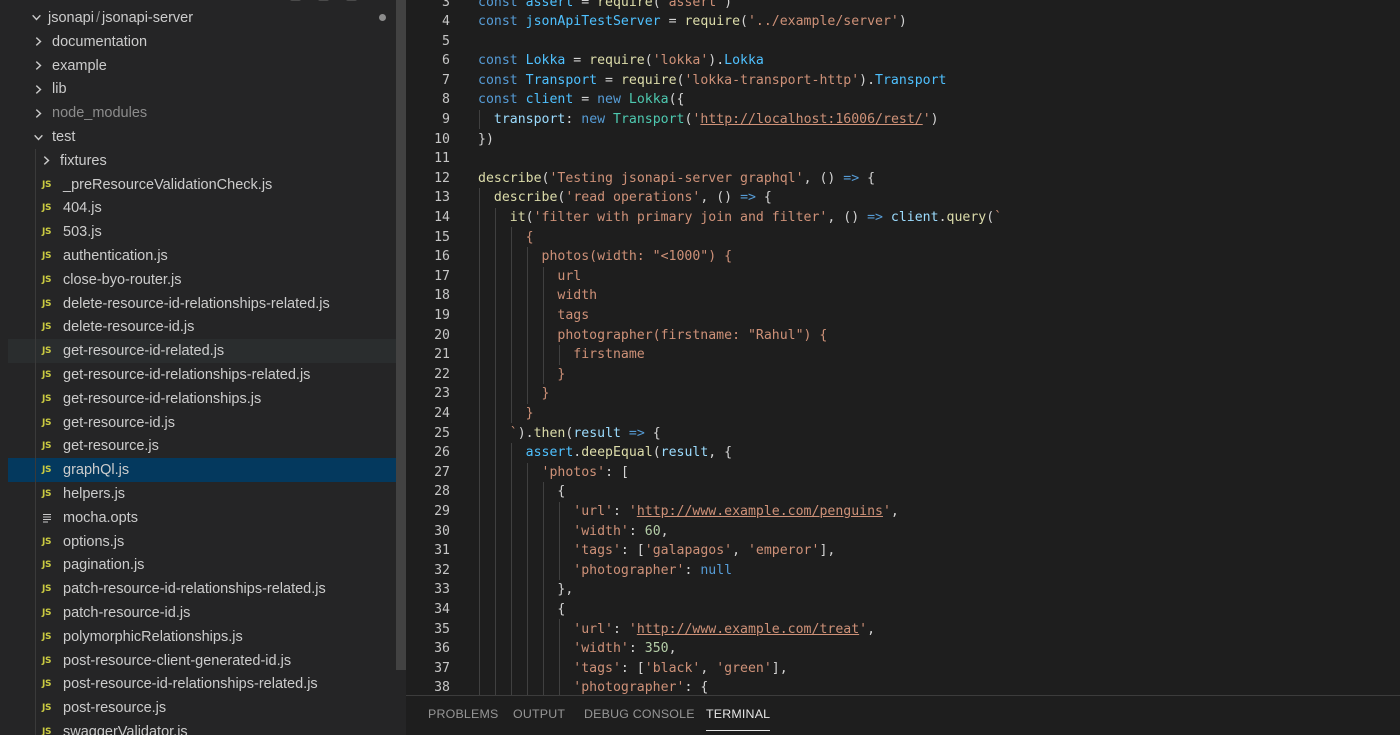  What do you see at coordinates (903, 335) in the screenshot?
I see `code-line: 20 photographer(firstname: "Rahul") {` at bounding box center [903, 335].